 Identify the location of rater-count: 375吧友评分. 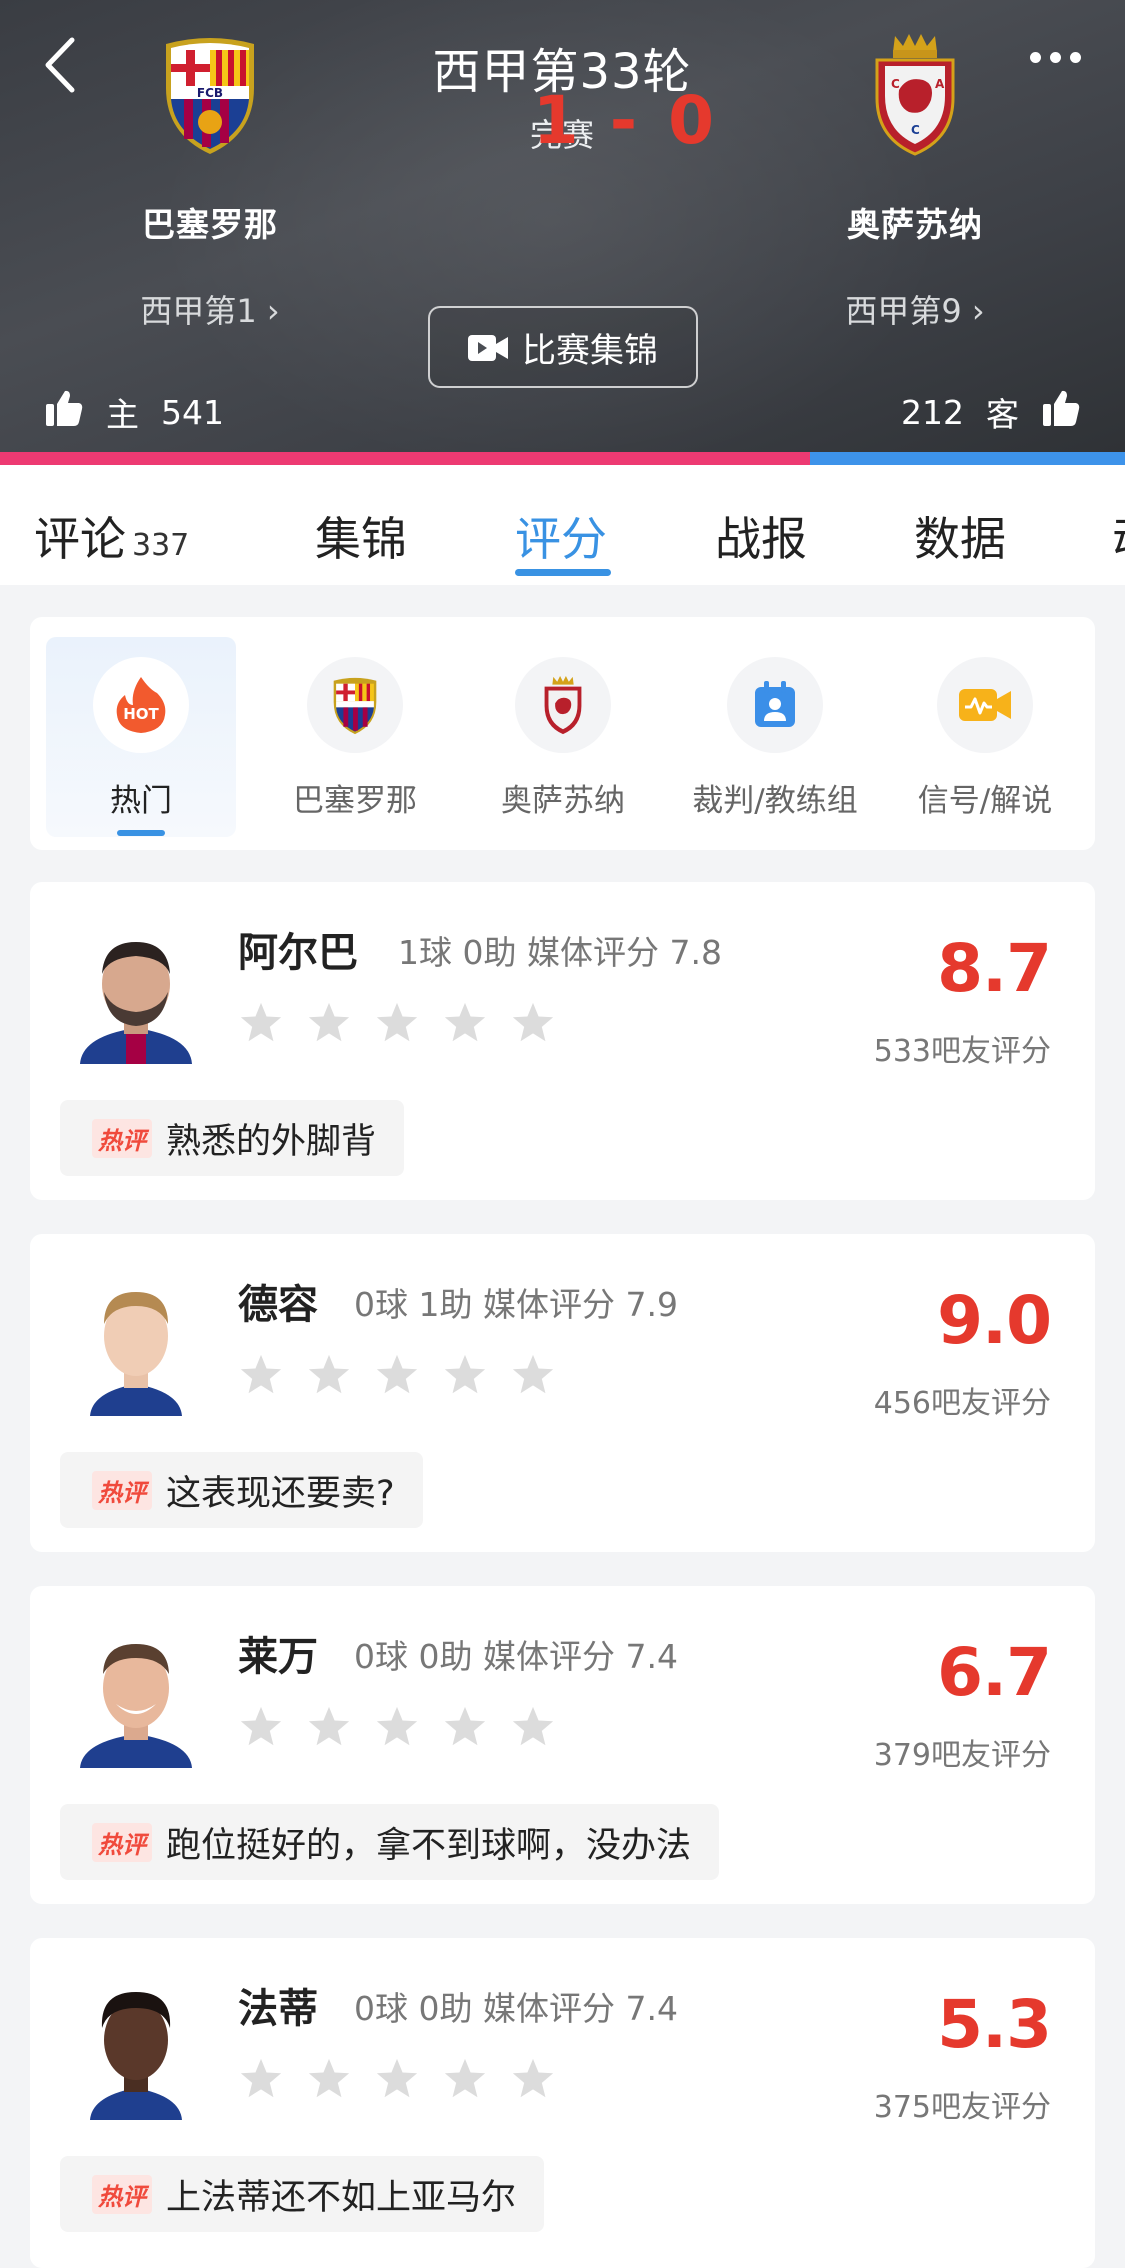
(962, 2107).